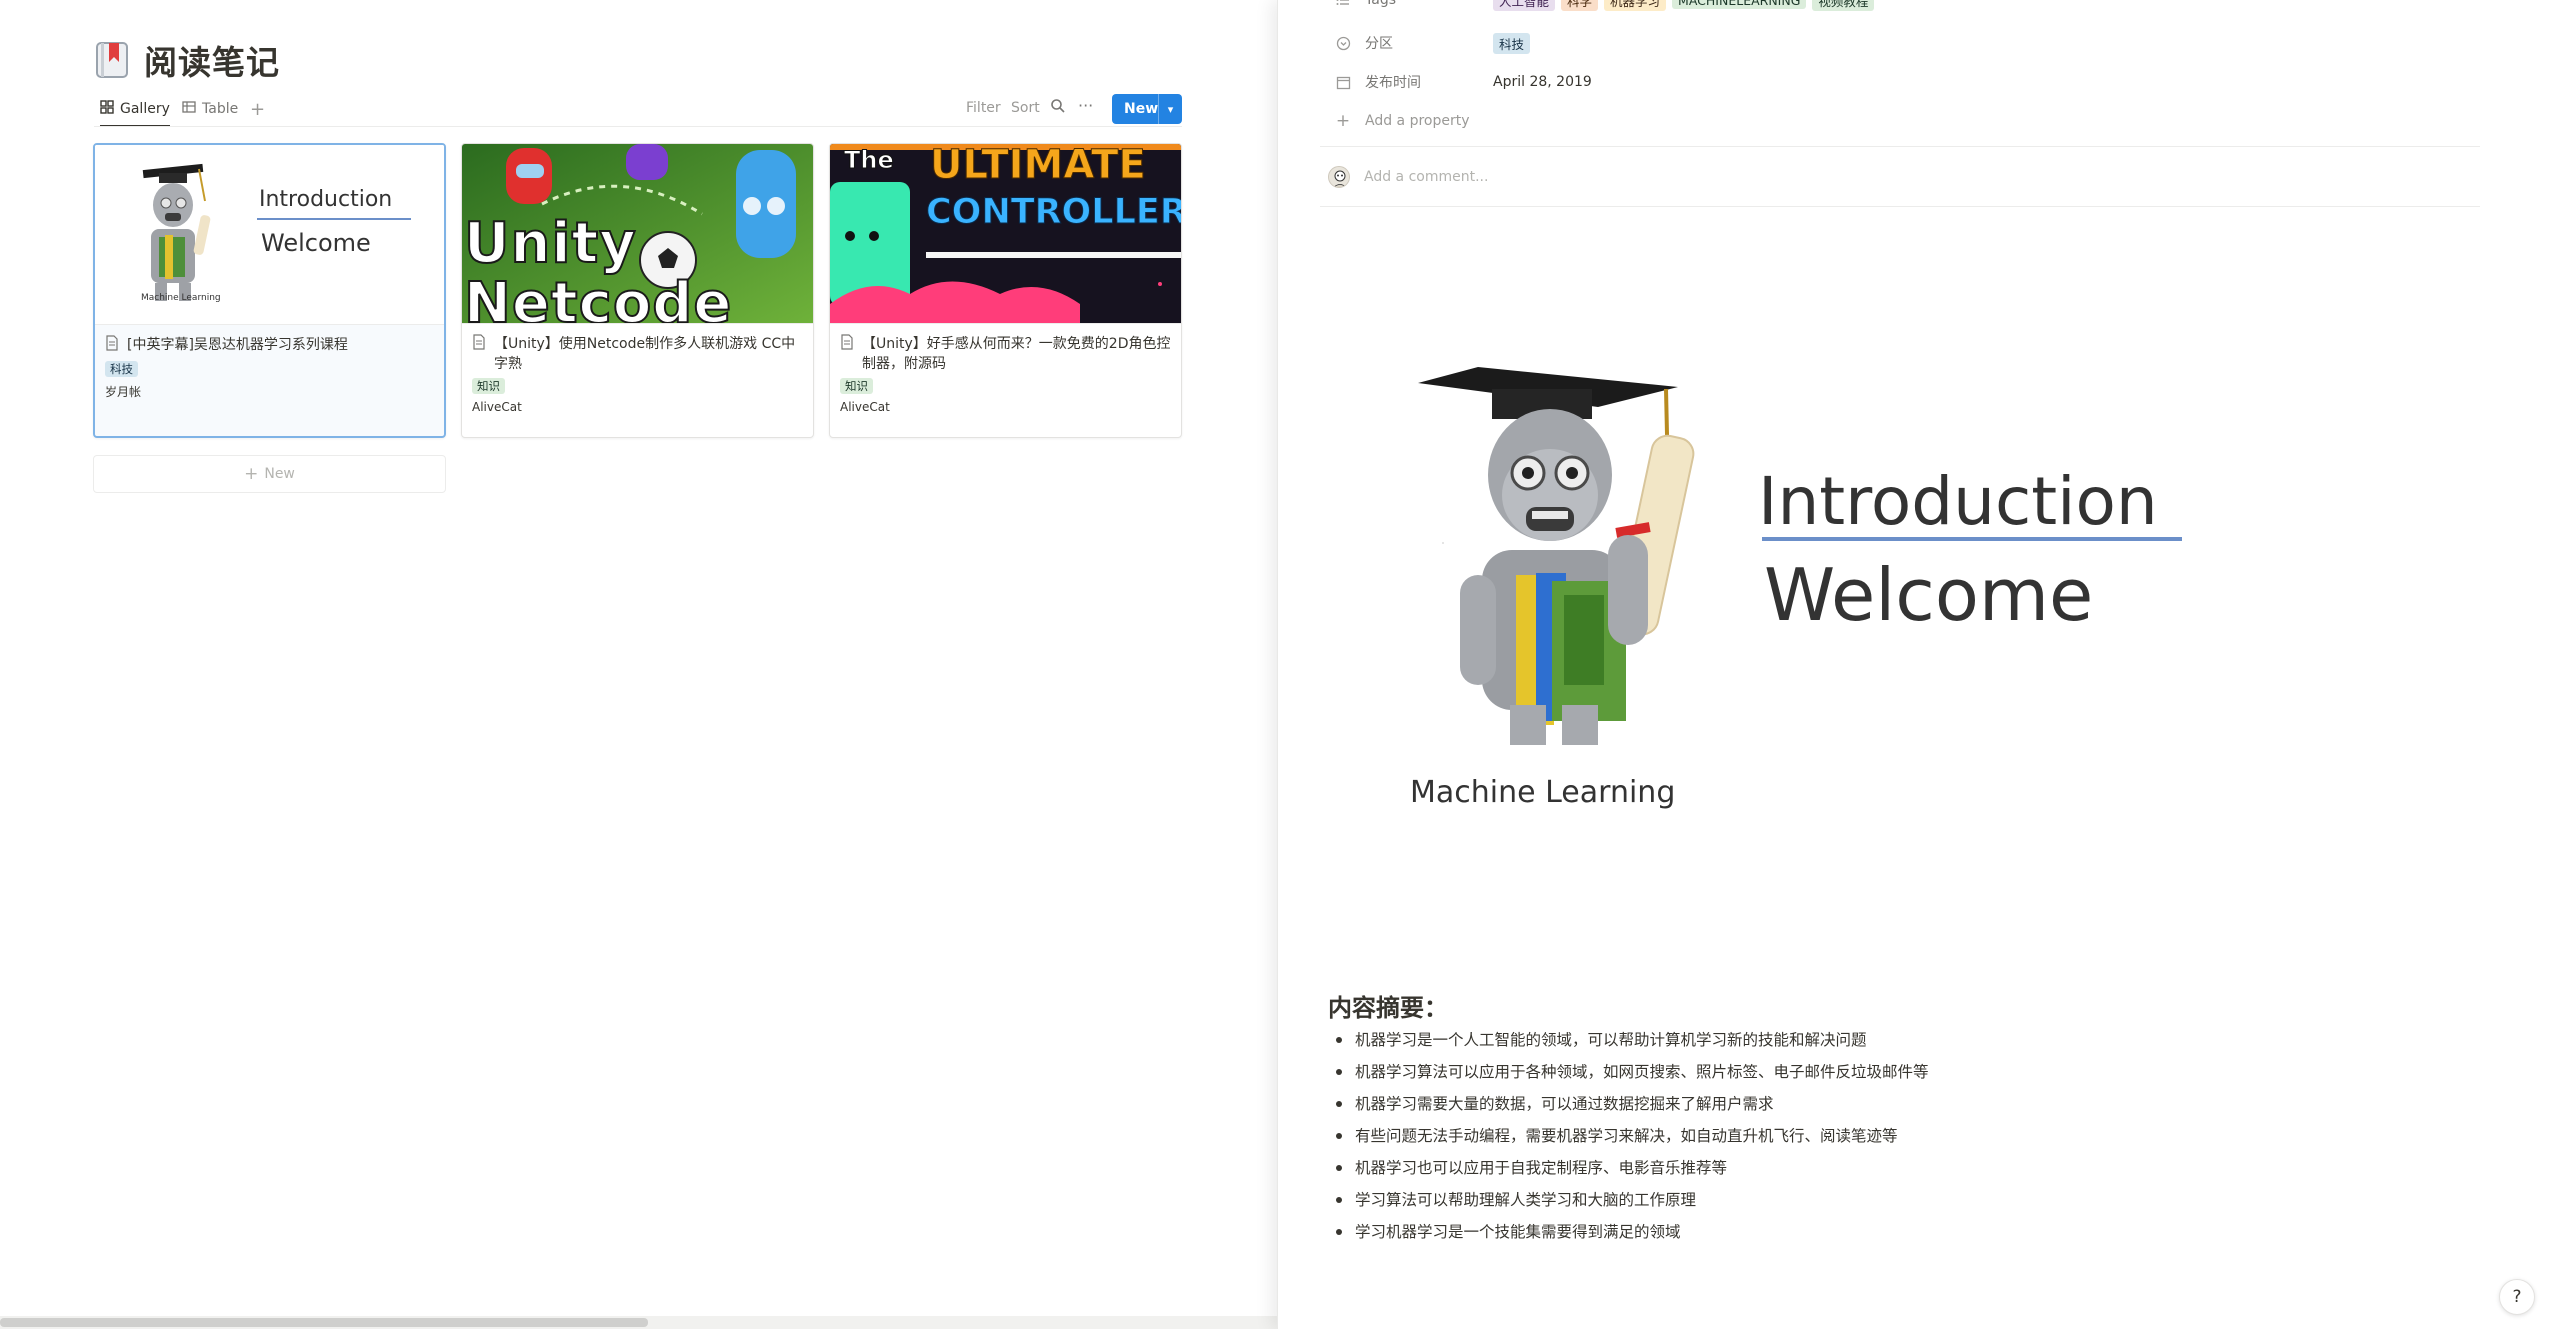 This screenshot has width=2557, height=1329. What do you see at coordinates (1085, 105) in the screenshot?
I see `more-options-button: ···` at bounding box center [1085, 105].